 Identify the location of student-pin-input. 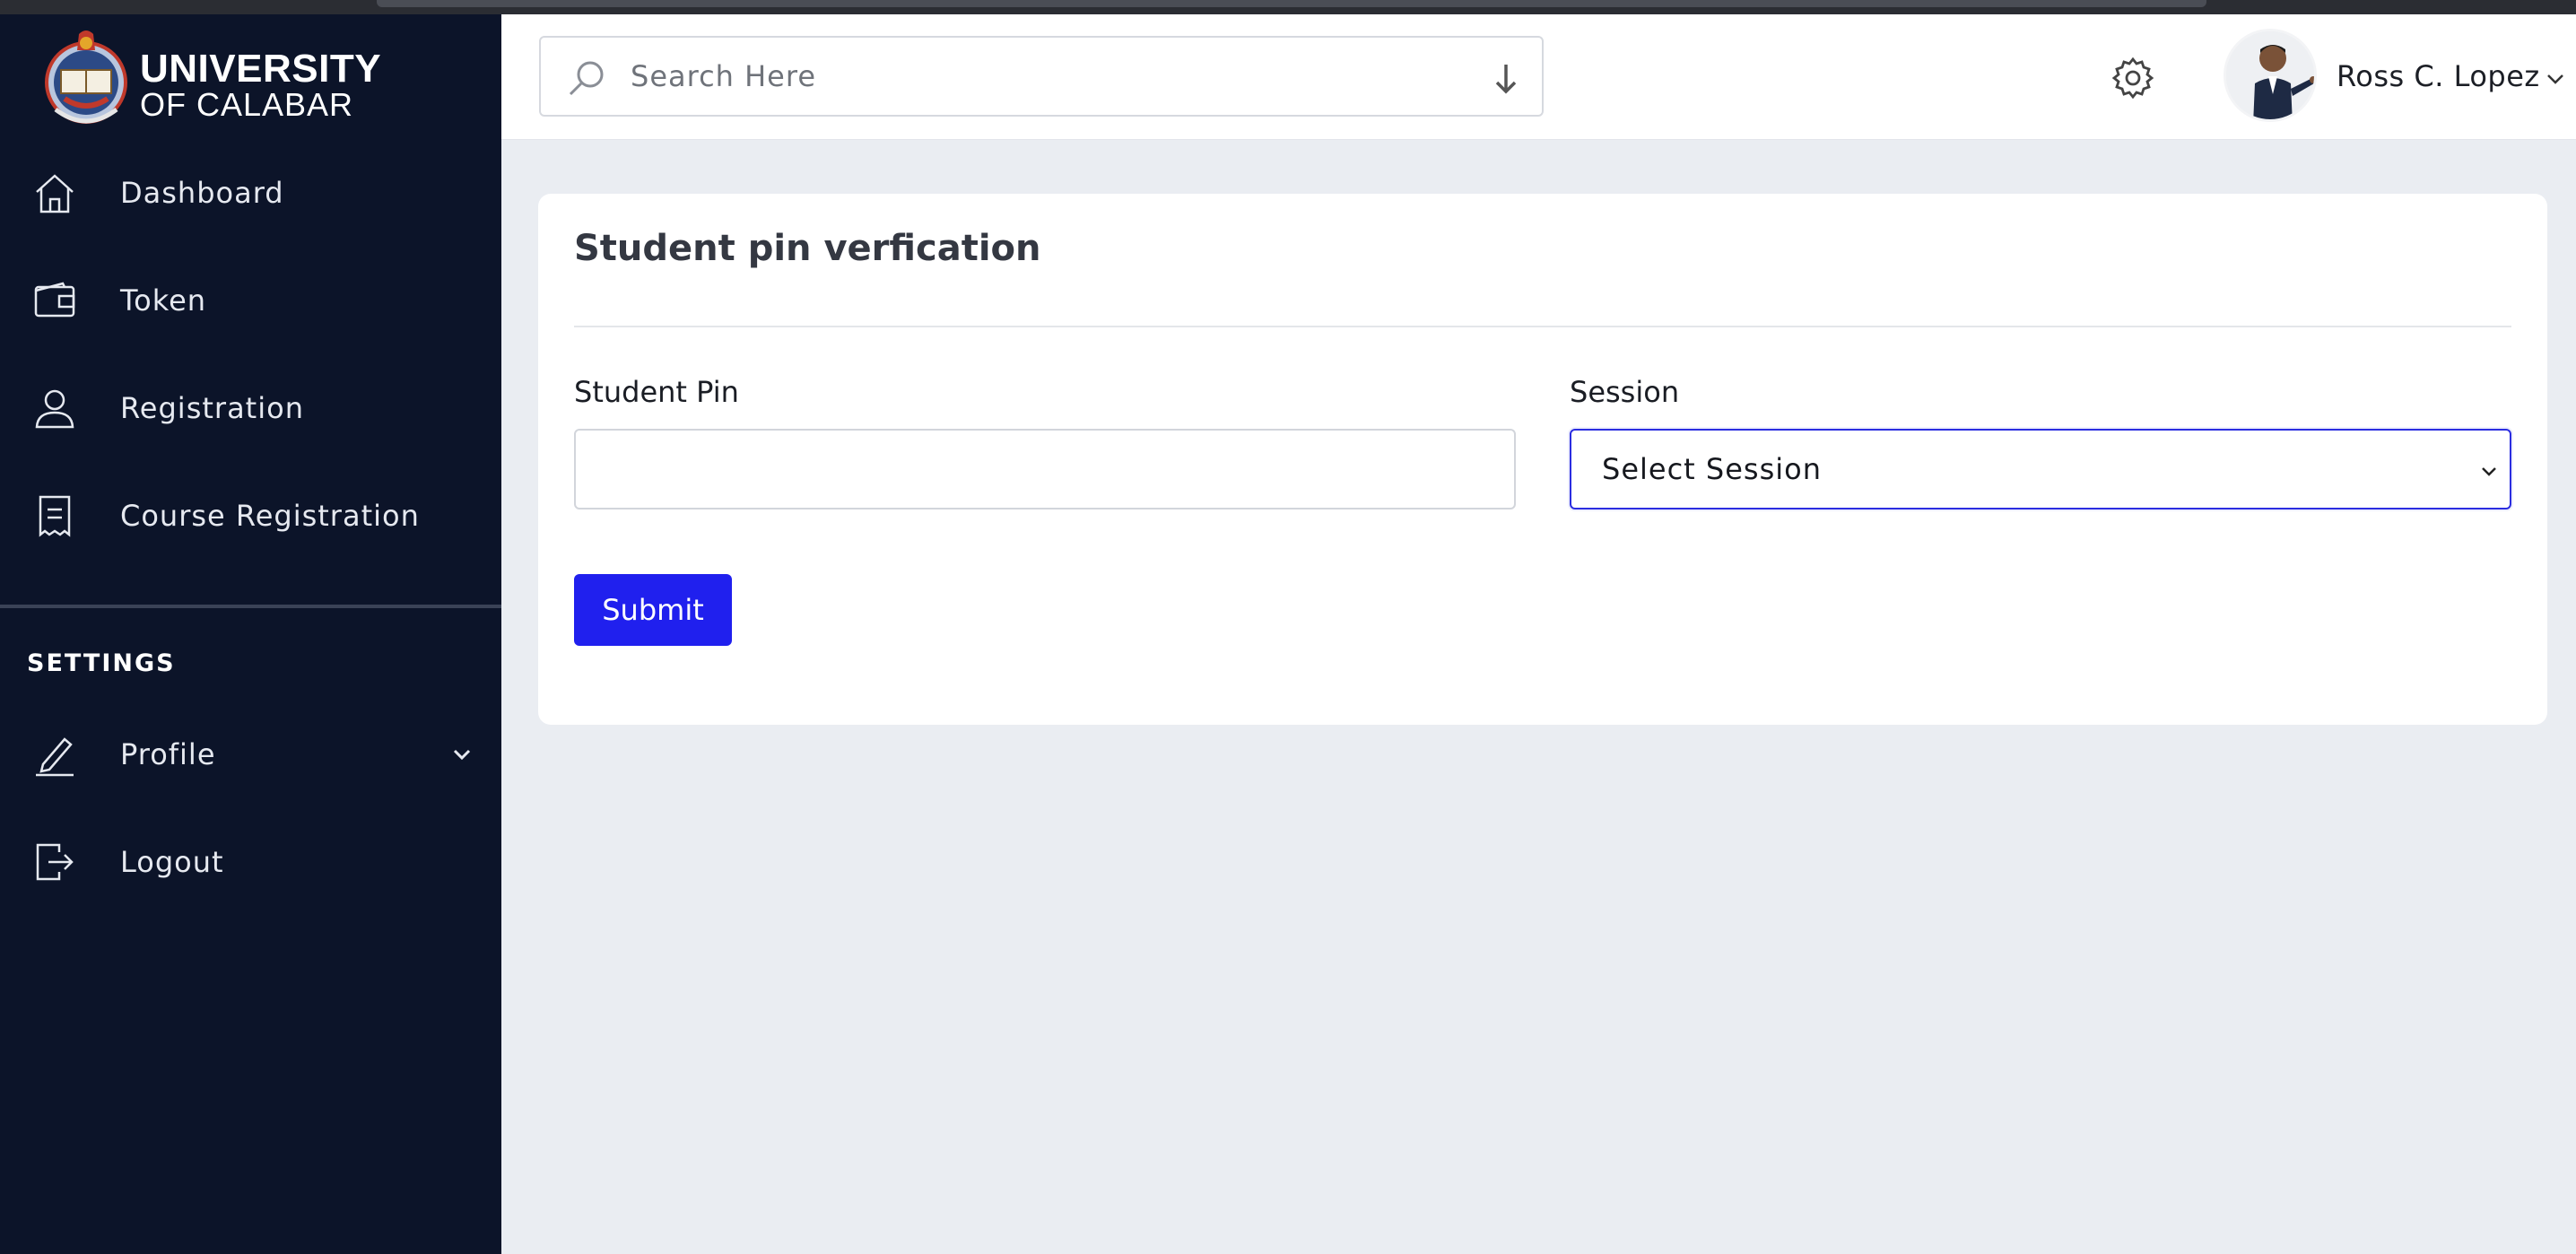
(1045, 469).